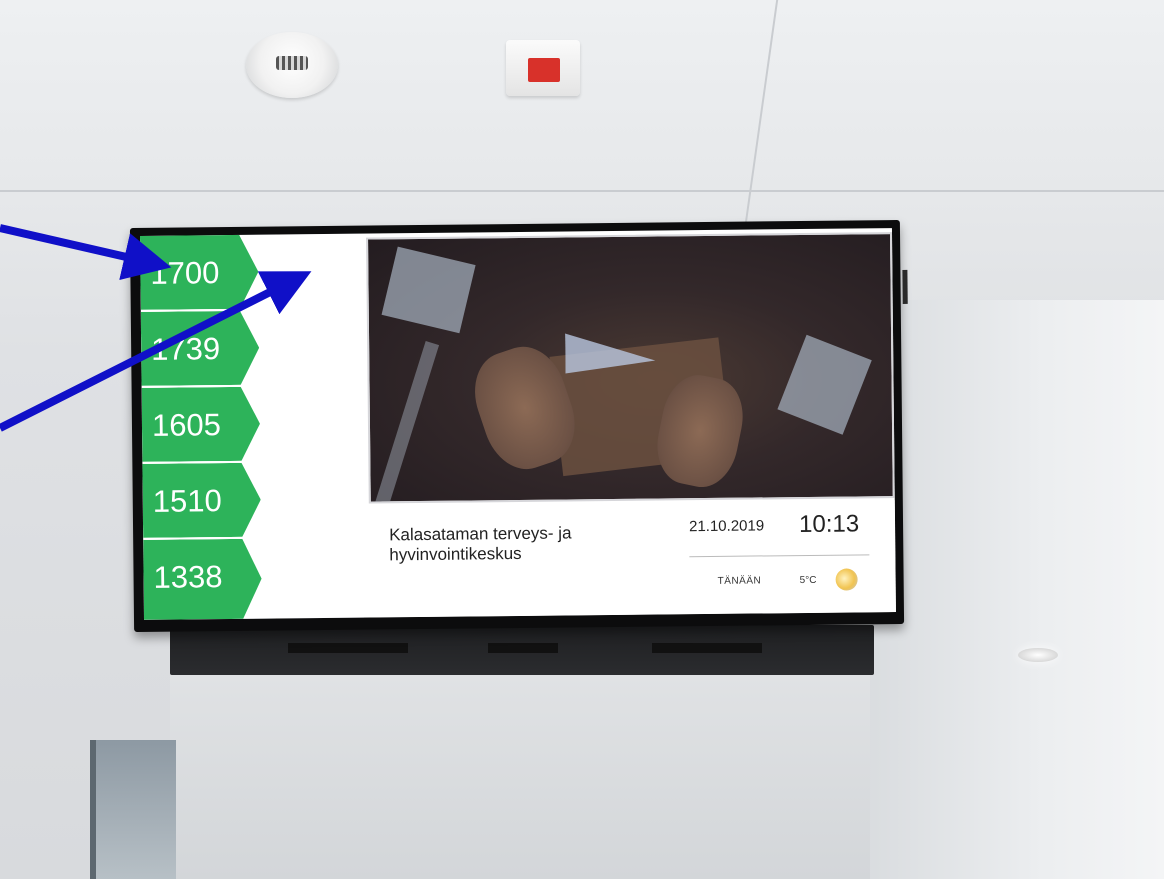 This screenshot has height=879, width=1164. I want to click on annotation-arrows, so click(156, 328).